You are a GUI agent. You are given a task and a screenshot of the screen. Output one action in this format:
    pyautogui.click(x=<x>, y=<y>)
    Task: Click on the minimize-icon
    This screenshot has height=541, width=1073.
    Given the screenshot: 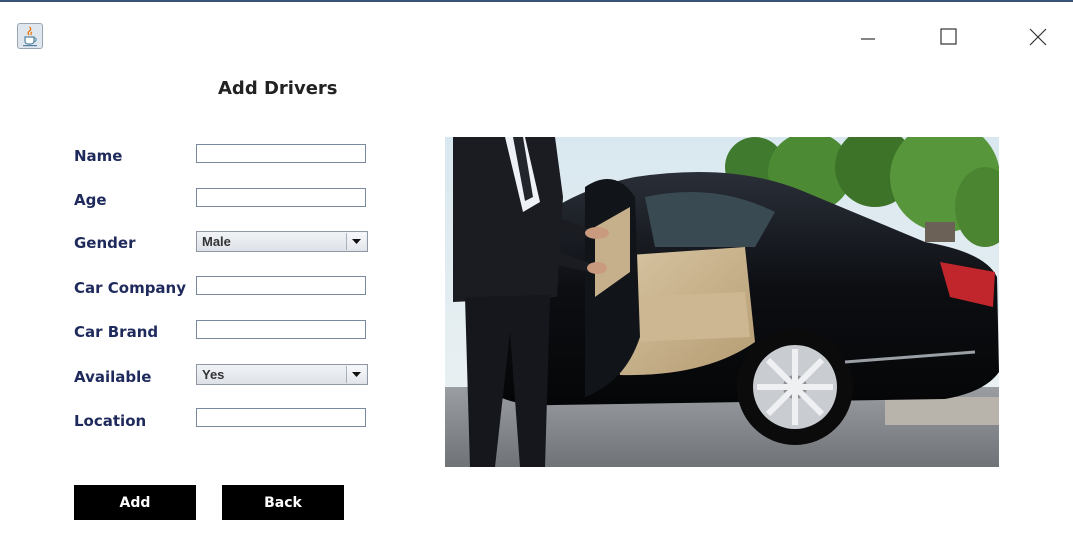 What is the action you would take?
    pyautogui.click(x=868, y=37)
    